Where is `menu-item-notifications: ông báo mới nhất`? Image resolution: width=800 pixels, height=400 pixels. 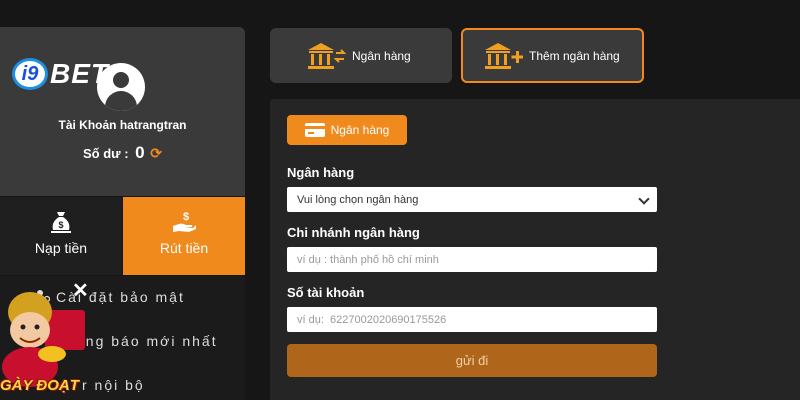 menu-item-notifications: ông báo mới nhất is located at coordinates (147, 341).